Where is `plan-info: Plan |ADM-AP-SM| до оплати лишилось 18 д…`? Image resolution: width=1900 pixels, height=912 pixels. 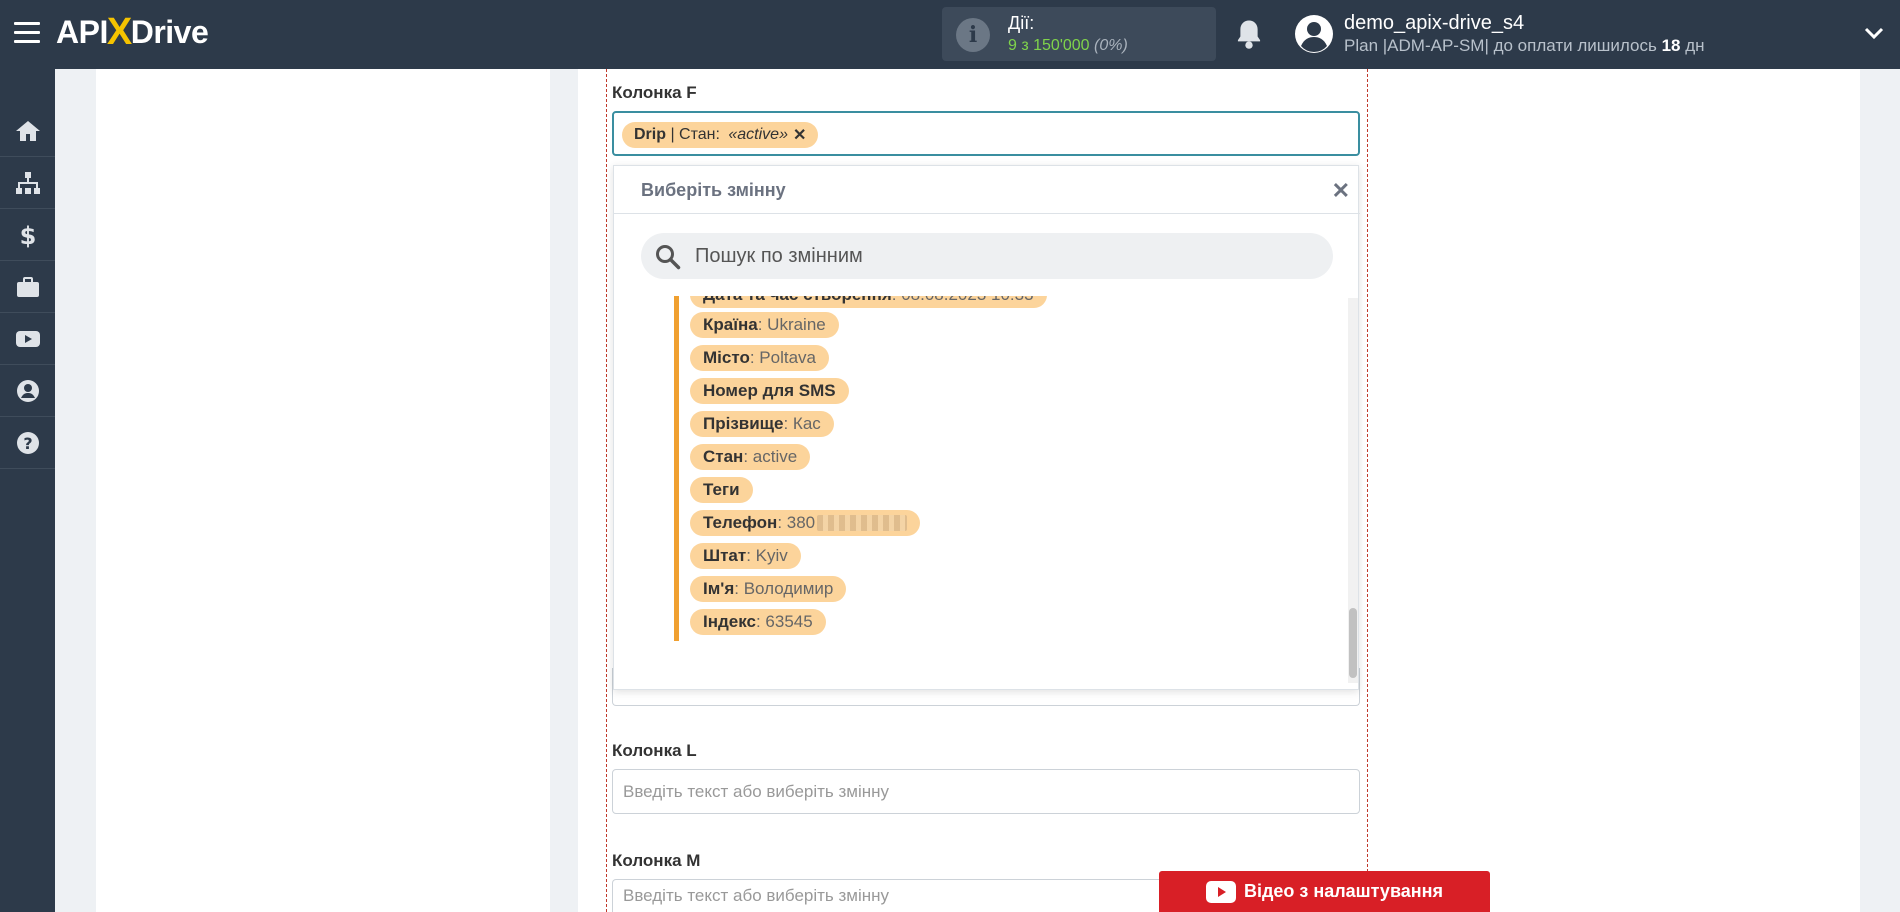 plan-info: Plan |ADM-AP-SM| до оплати лишилось 18 д… is located at coordinates (1524, 46).